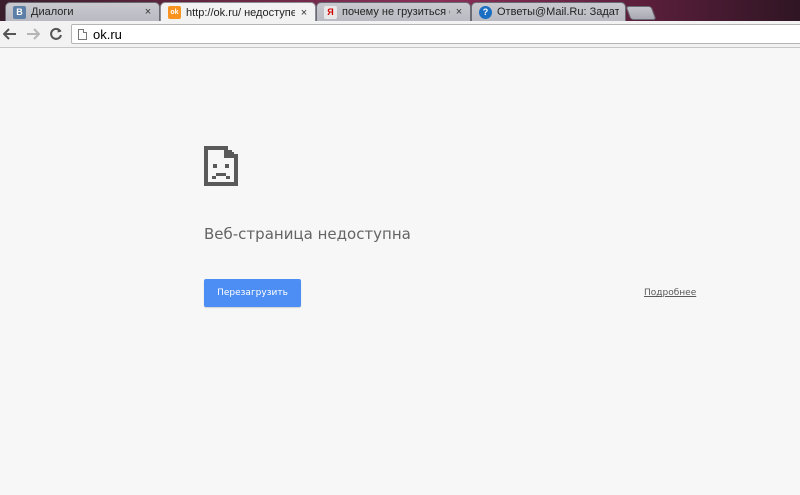  Describe the element at coordinates (435, 34) in the screenshot. I see `address-bar: ok.ru` at that location.